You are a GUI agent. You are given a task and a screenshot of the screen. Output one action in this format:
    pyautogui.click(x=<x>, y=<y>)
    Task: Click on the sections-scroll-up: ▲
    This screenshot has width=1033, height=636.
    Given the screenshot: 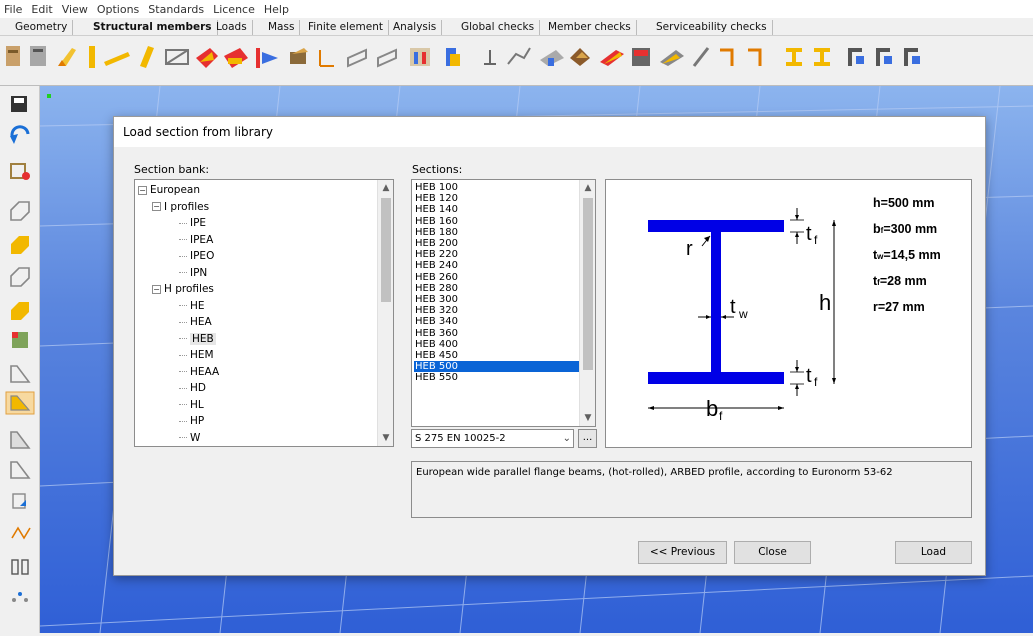 What is the action you would take?
    pyautogui.click(x=587, y=188)
    